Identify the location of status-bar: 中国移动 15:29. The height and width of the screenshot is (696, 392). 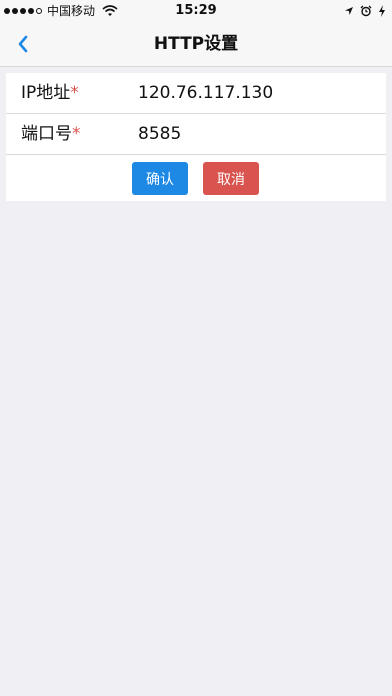
(196, 11).